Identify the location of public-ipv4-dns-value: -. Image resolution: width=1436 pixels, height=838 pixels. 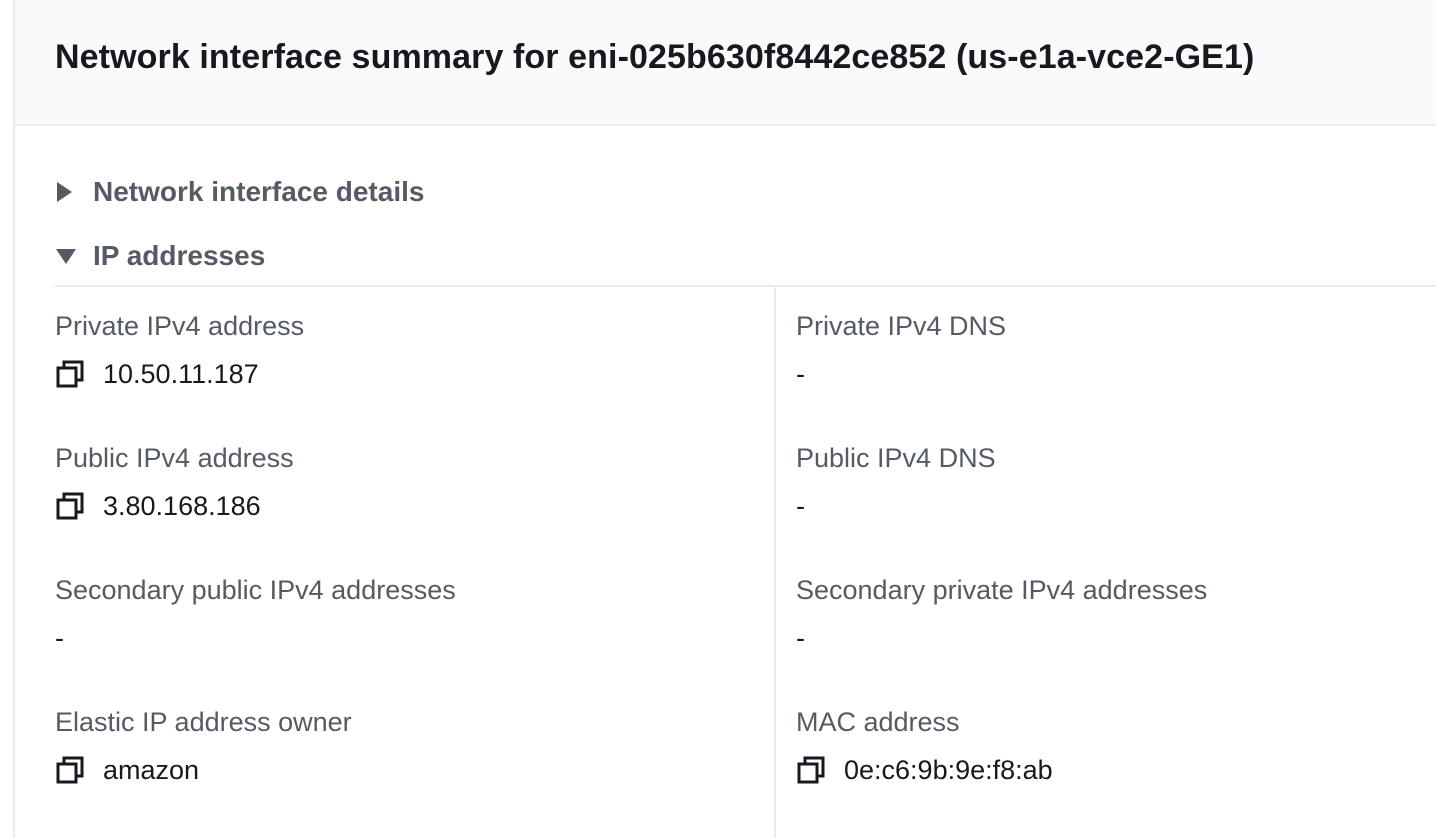
(800, 505).